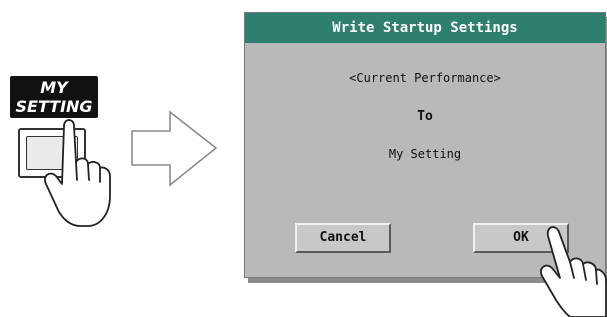 The height and width of the screenshot is (317, 607). I want to click on right-arrow-icon, so click(174, 148).